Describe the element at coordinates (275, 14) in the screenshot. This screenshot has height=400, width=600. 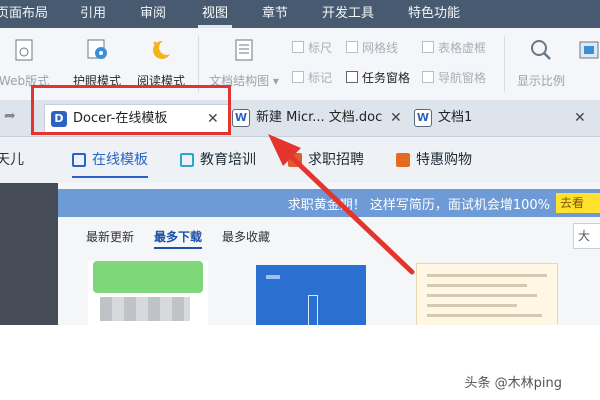
I see `menu-chapter: 章节` at that location.